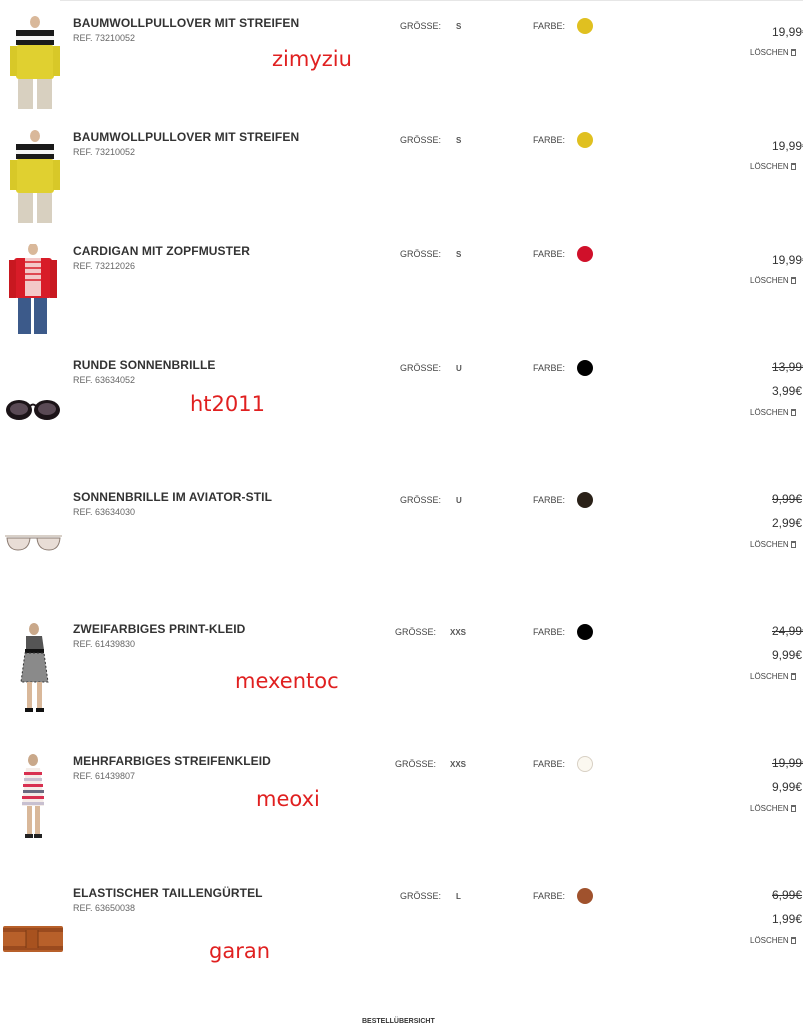 Image resolution: width=803 pixels, height=1025 pixels. I want to click on original-price: 13,99€, so click(787, 367).